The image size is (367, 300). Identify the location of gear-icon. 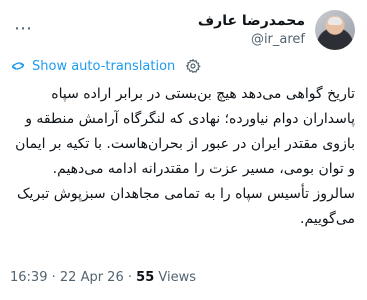
(193, 66).